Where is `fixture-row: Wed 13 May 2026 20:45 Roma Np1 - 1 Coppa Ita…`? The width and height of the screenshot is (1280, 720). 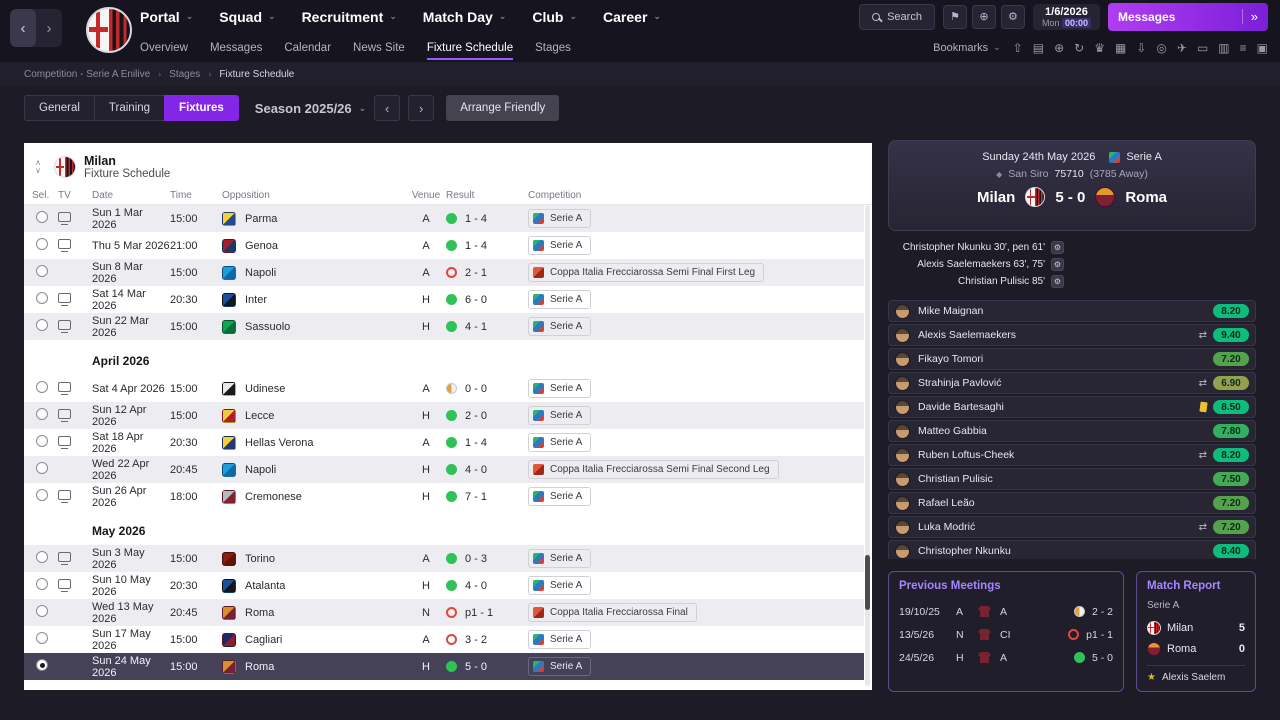 fixture-row: Wed 13 May 2026 20:45 Roma Np1 - 1 Coppa Ita… is located at coordinates (444, 612).